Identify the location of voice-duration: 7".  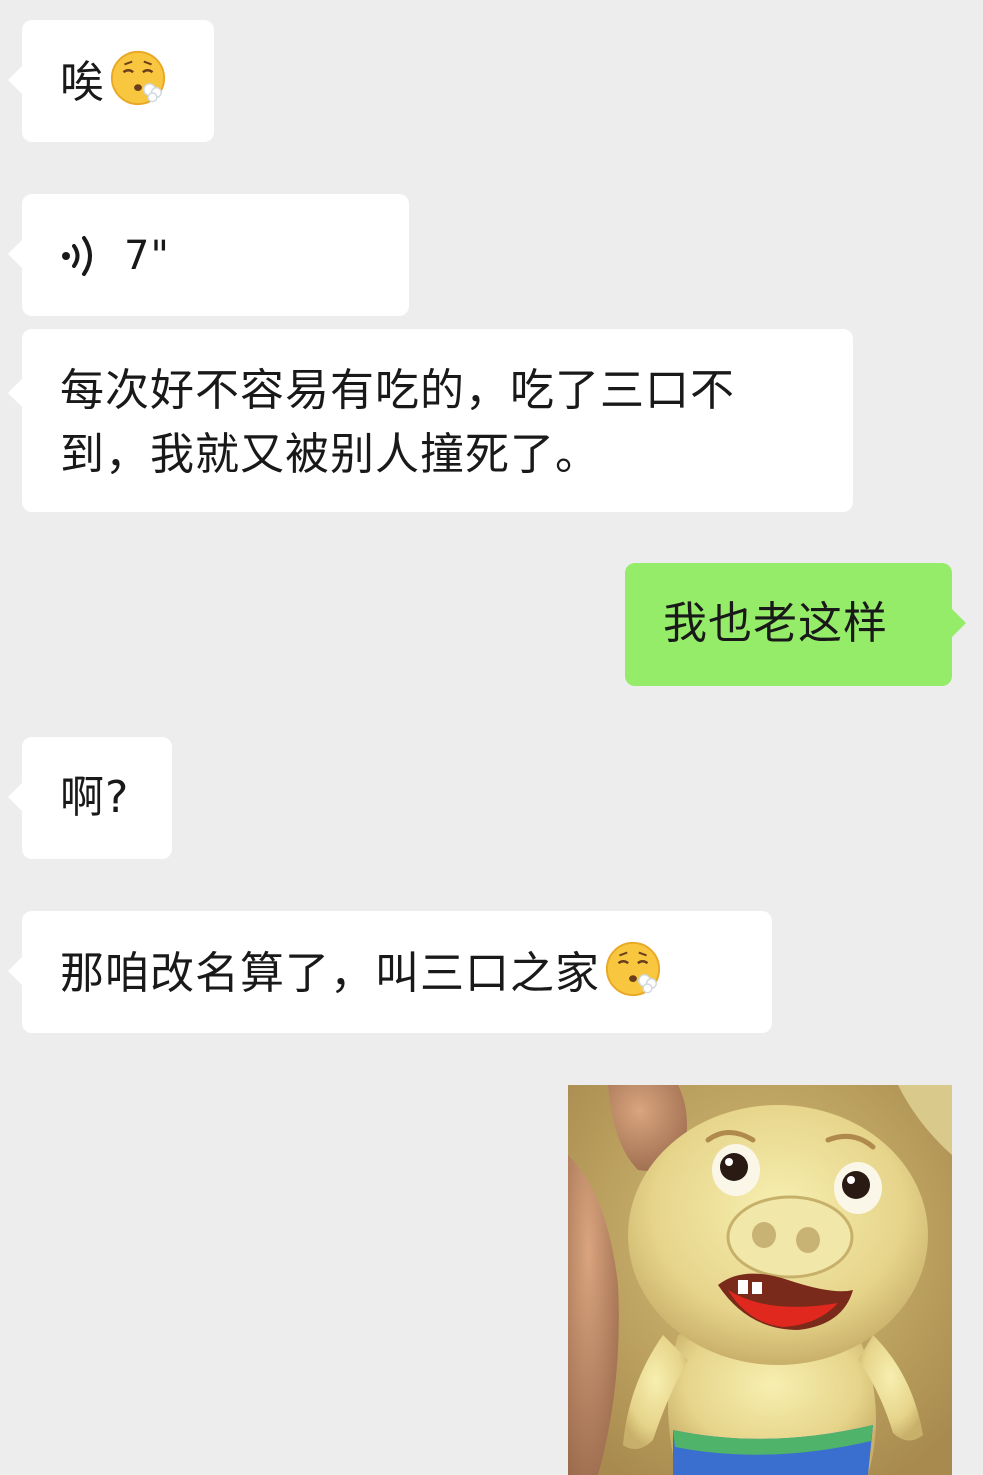
(147, 256).